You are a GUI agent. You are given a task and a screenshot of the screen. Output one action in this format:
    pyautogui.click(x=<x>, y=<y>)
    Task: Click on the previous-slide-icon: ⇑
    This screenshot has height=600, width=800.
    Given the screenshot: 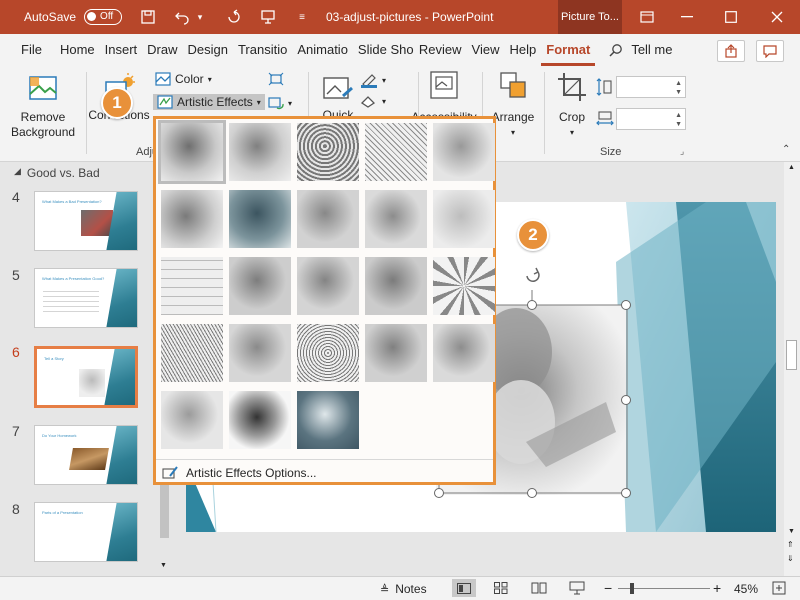 What is the action you would take?
    pyautogui.click(x=790, y=544)
    